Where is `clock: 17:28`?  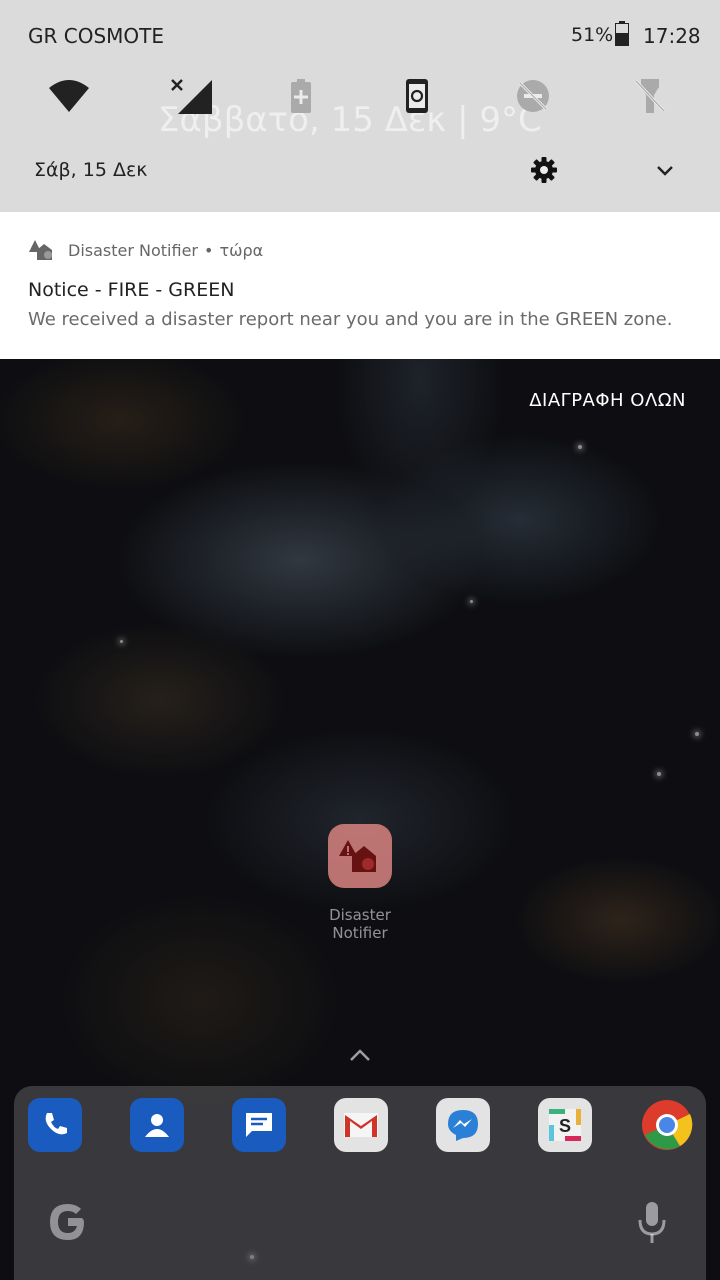 clock: 17:28 is located at coordinates (672, 36).